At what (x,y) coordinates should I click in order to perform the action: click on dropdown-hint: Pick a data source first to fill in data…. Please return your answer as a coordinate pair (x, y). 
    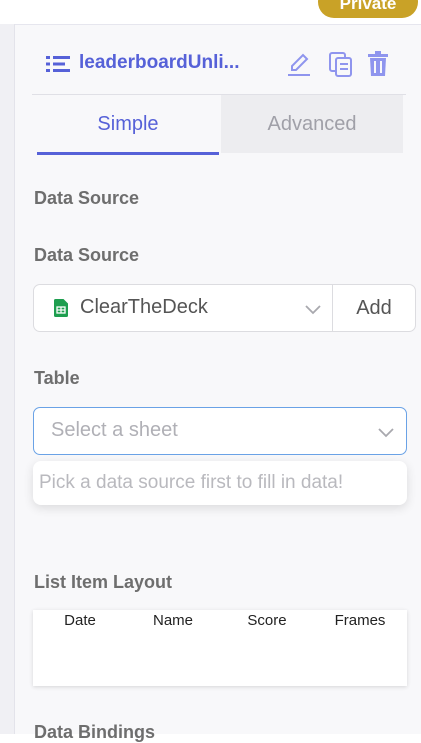
    Looking at the image, I should click on (220, 483).